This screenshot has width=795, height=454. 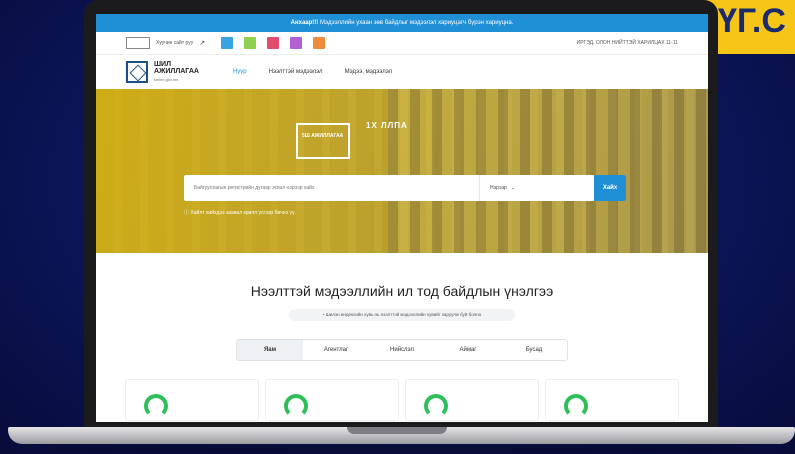 I want to click on tab-agency: Агентлаг, so click(x=336, y=350).